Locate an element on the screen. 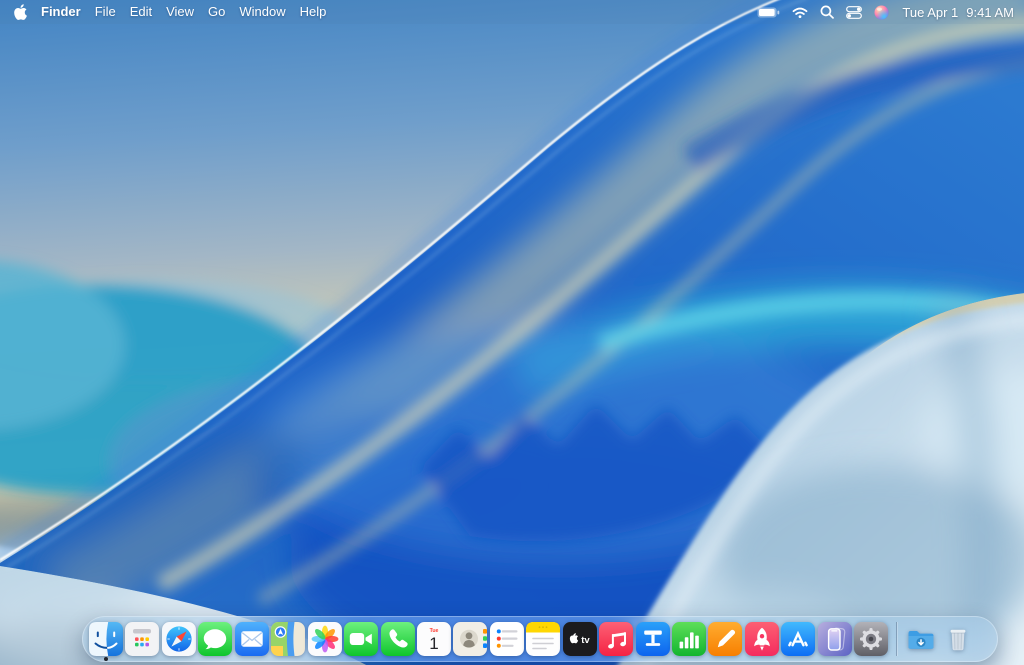 The image size is (1024, 665). control-center-icon is located at coordinates (854, 12).